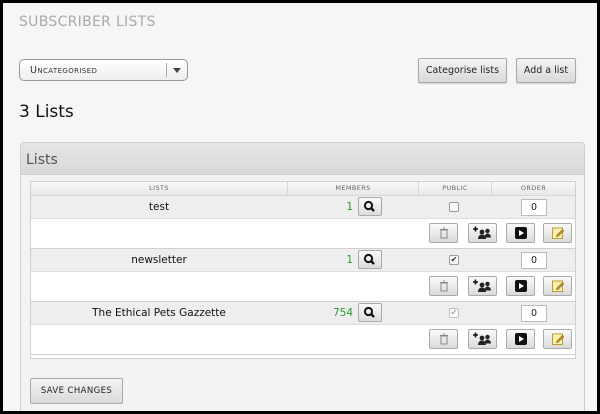 Image resolution: width=600 pixels, height=414 pixels. I want to click on panel-header, so click(302, 159).